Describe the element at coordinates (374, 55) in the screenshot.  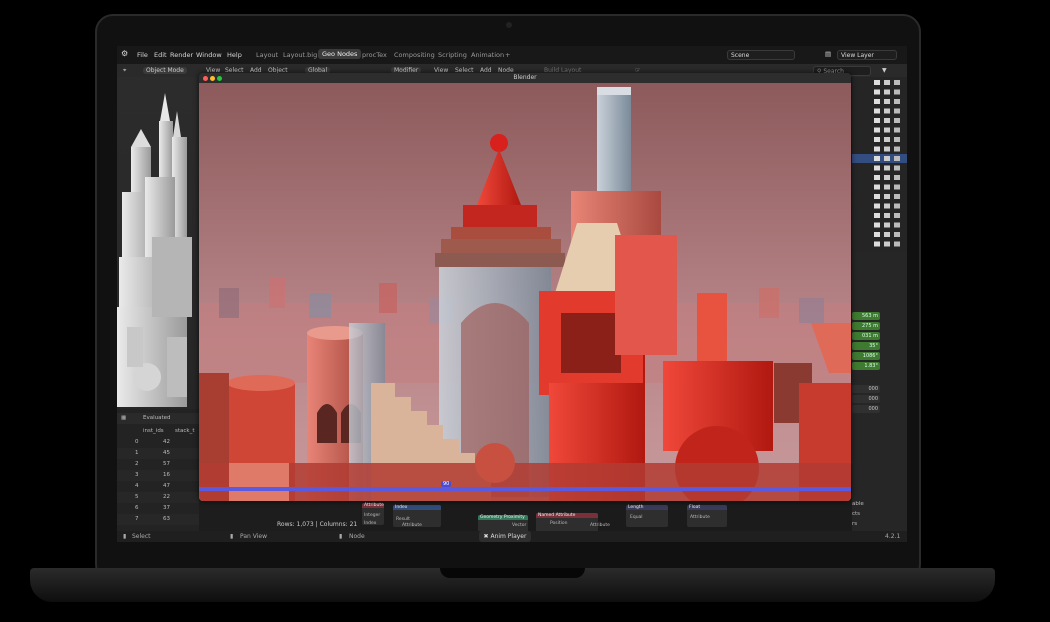
I see `tab-proctex: procTex` at that location.